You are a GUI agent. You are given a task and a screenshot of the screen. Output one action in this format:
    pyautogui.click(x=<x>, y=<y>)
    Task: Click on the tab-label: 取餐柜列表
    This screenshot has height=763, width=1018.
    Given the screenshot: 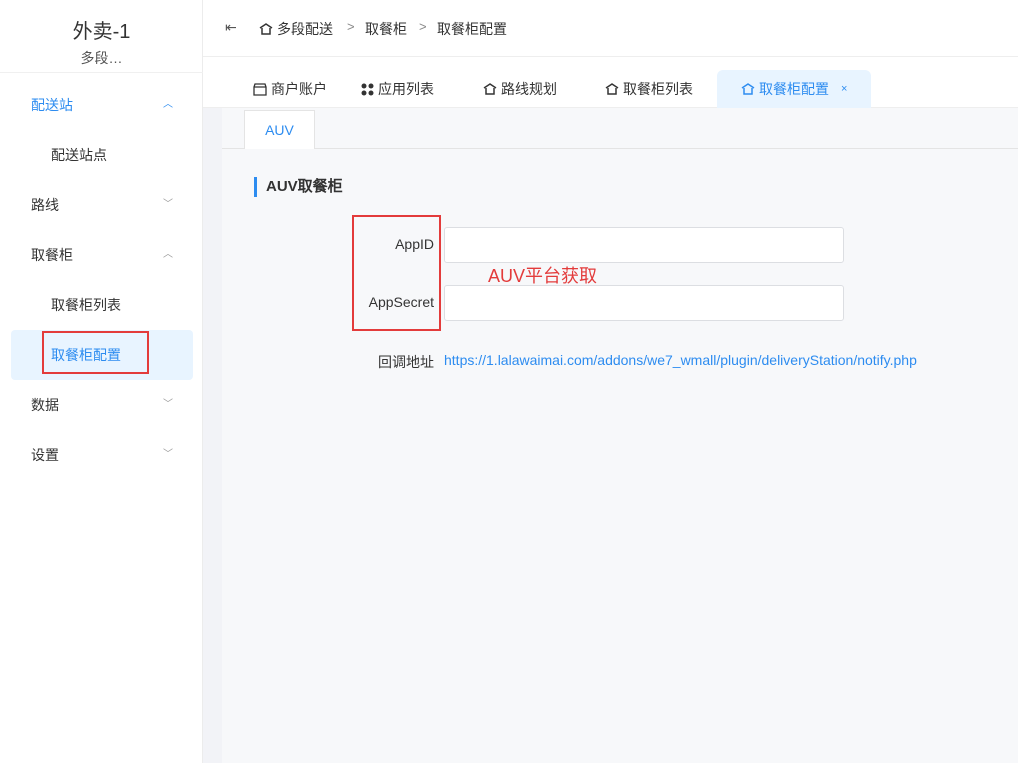 What is the action you would take?
    pyautogui.click(x=658, y=89)
    